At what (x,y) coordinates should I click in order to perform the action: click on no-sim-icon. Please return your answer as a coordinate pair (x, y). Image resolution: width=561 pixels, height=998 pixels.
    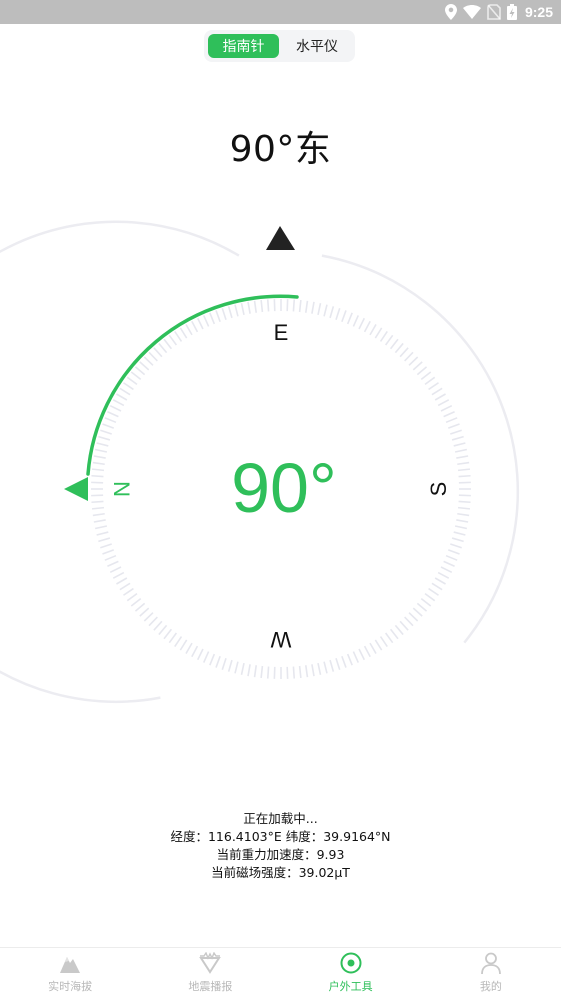
    Looking at the image, I should click on (494, 12).